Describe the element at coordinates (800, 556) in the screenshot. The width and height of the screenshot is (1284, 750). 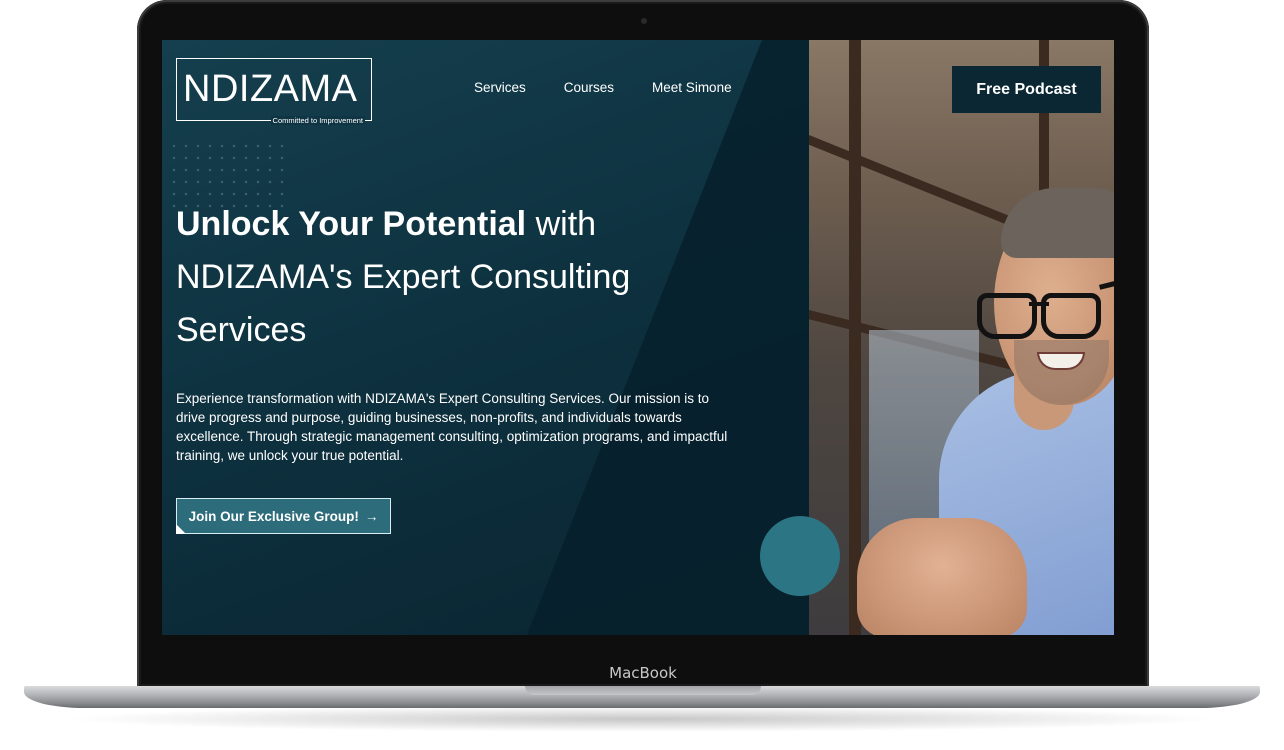
I see `decorative-circle` at that location.